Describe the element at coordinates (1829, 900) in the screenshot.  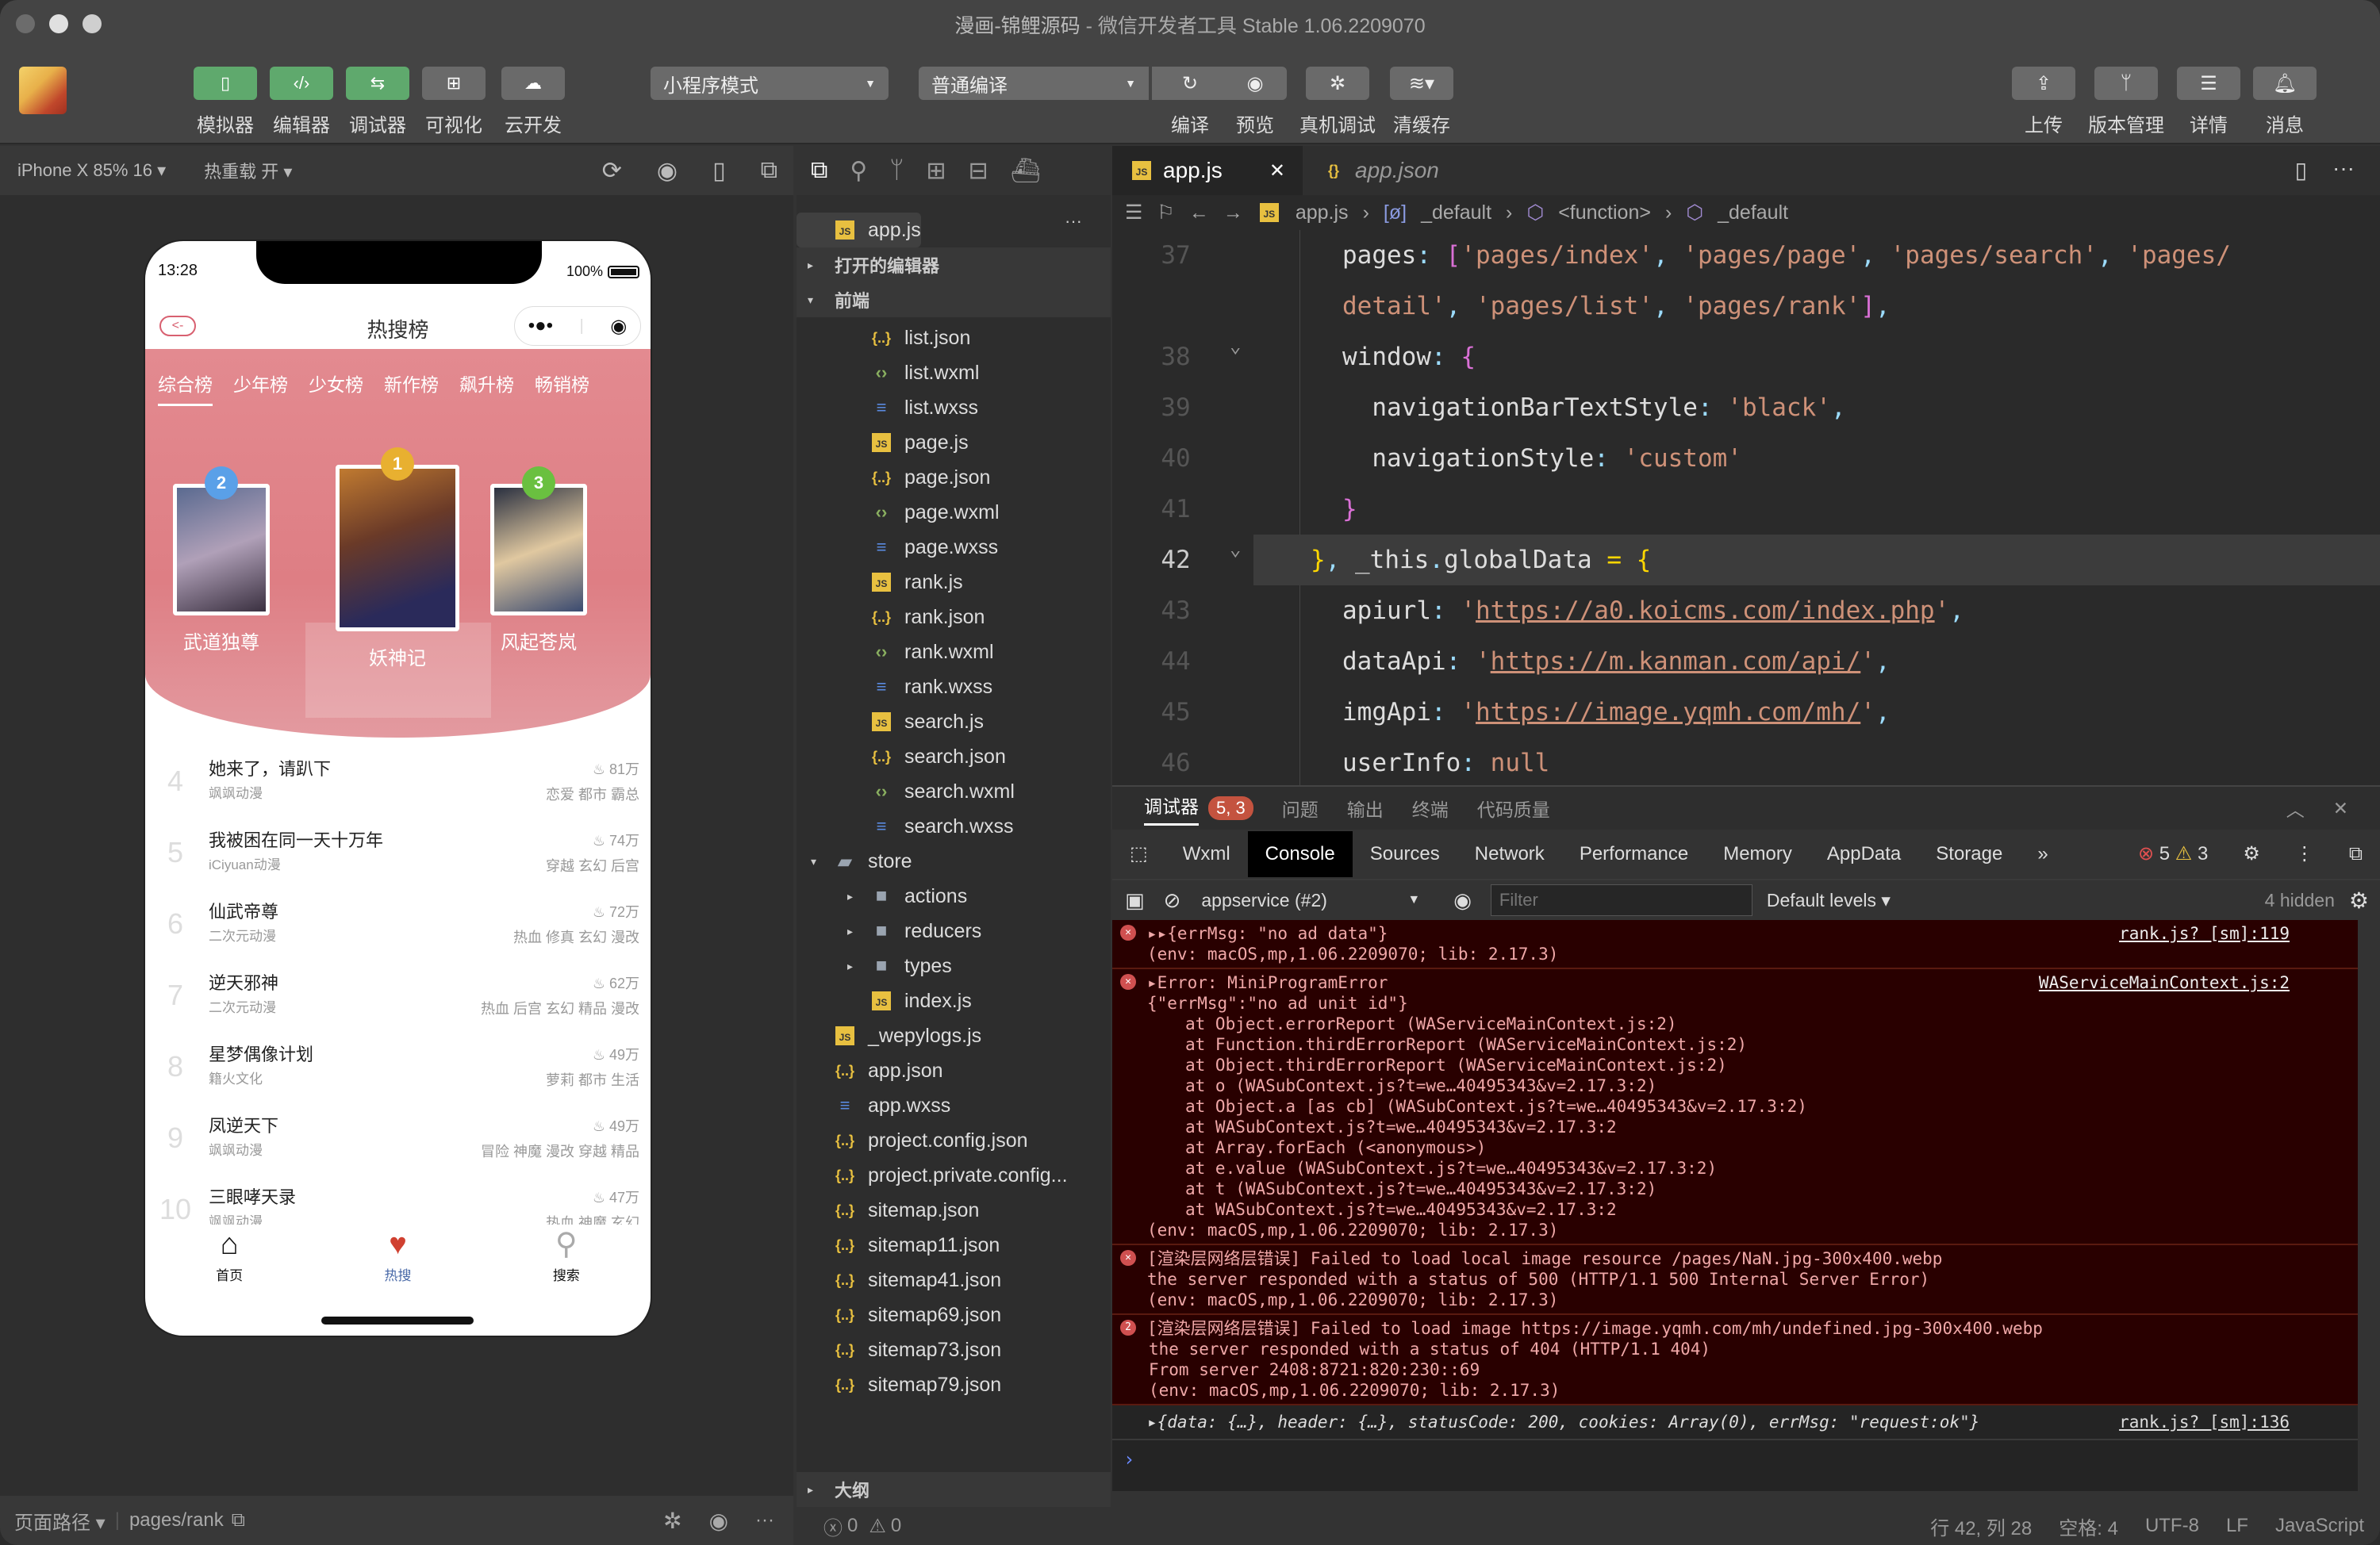
I see `log-levels-select: Default levels ▾` at that location.